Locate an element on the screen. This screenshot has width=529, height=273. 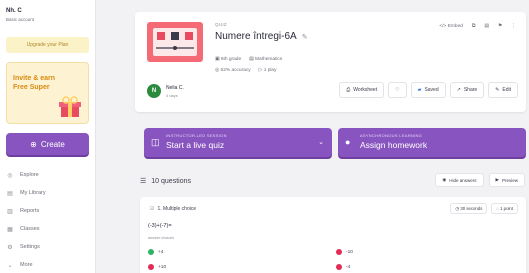
edit-button: ✎ Edit is located at coordinates (503, 90).